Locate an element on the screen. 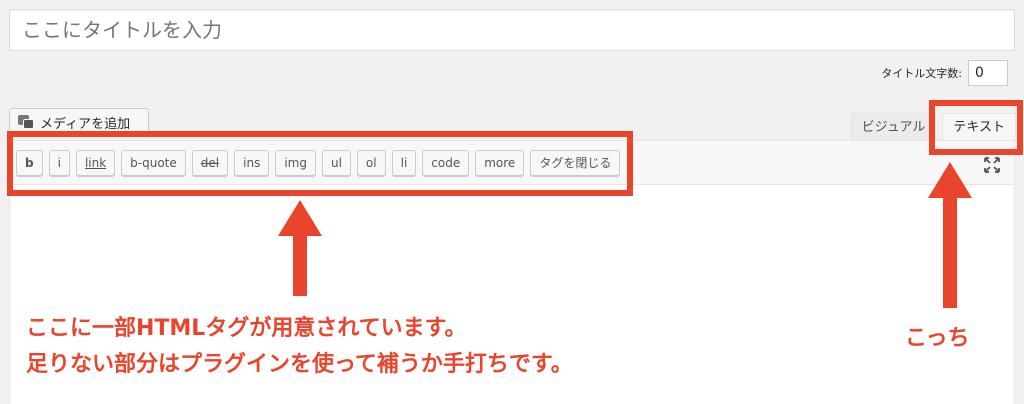 This screenshot has width=1024, height=404. text-tab-highlight-box is located at coordinates (976, 127).